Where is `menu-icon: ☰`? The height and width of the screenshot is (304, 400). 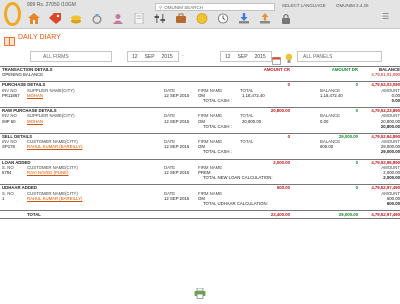 menu-icon: ☰ is located at coordinates (385, 16).